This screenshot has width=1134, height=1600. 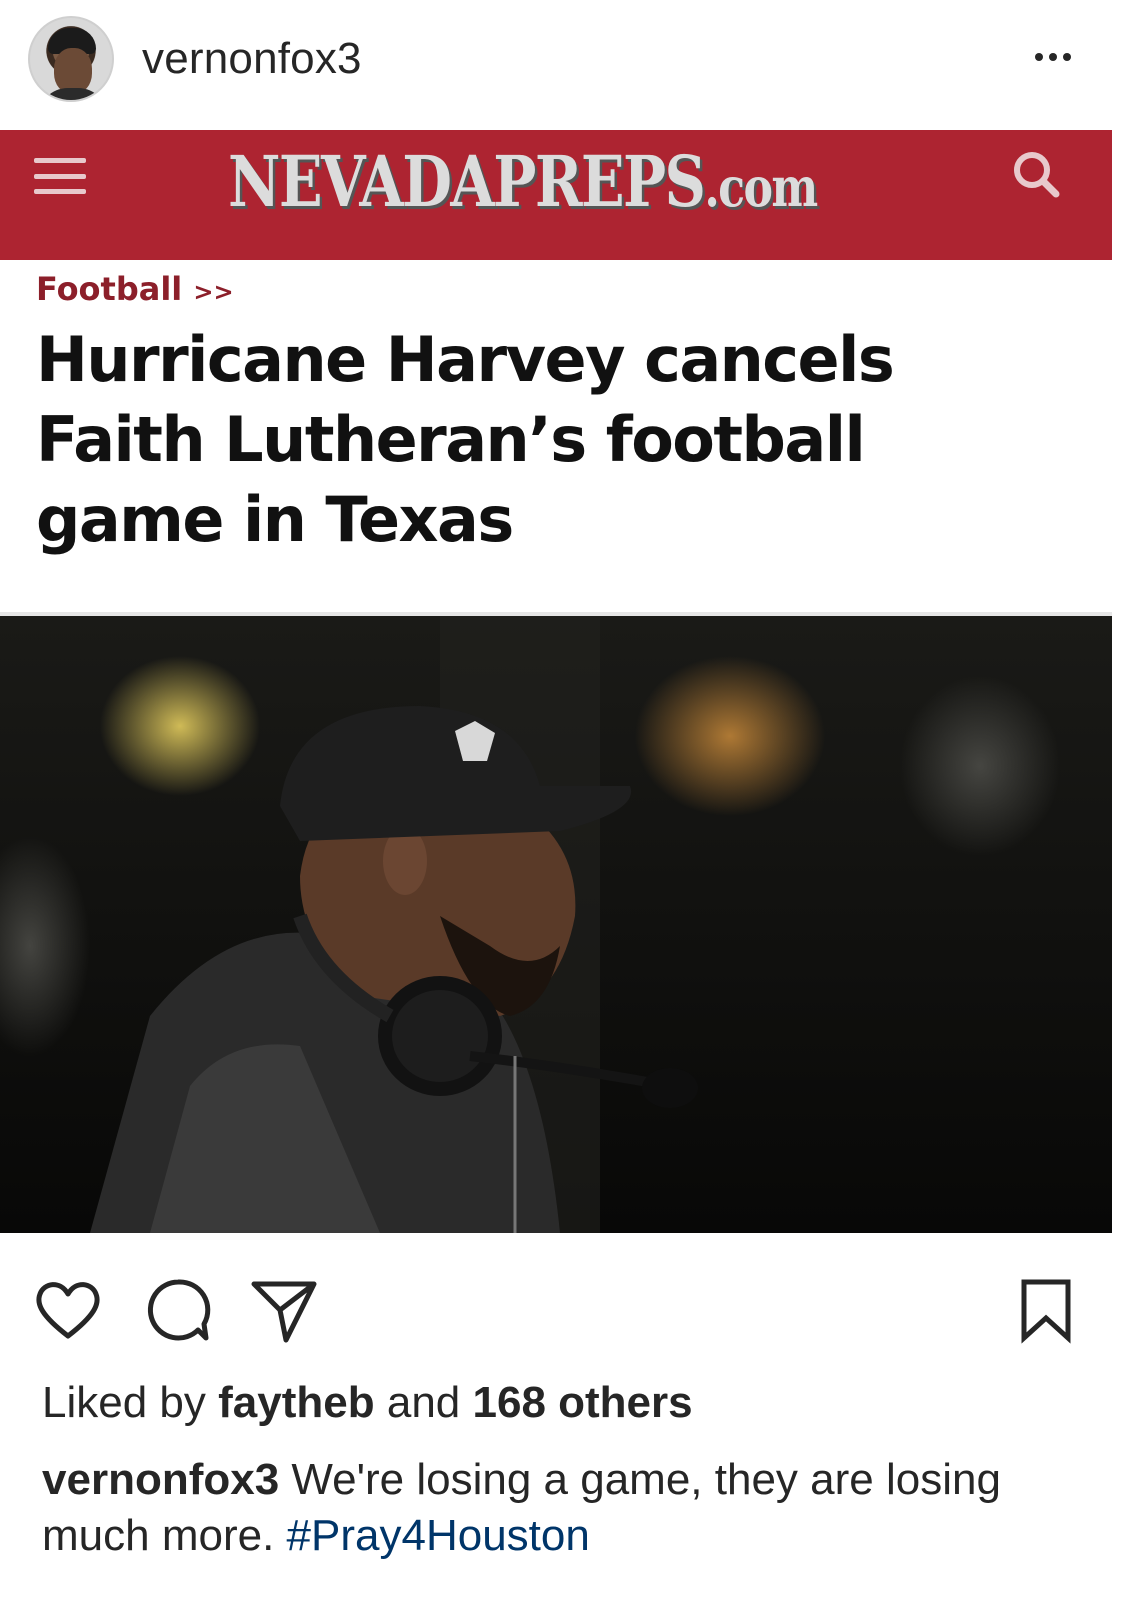 I want to click on site-logo: NEVADAPREPS.com, so click(x=523, y=181).